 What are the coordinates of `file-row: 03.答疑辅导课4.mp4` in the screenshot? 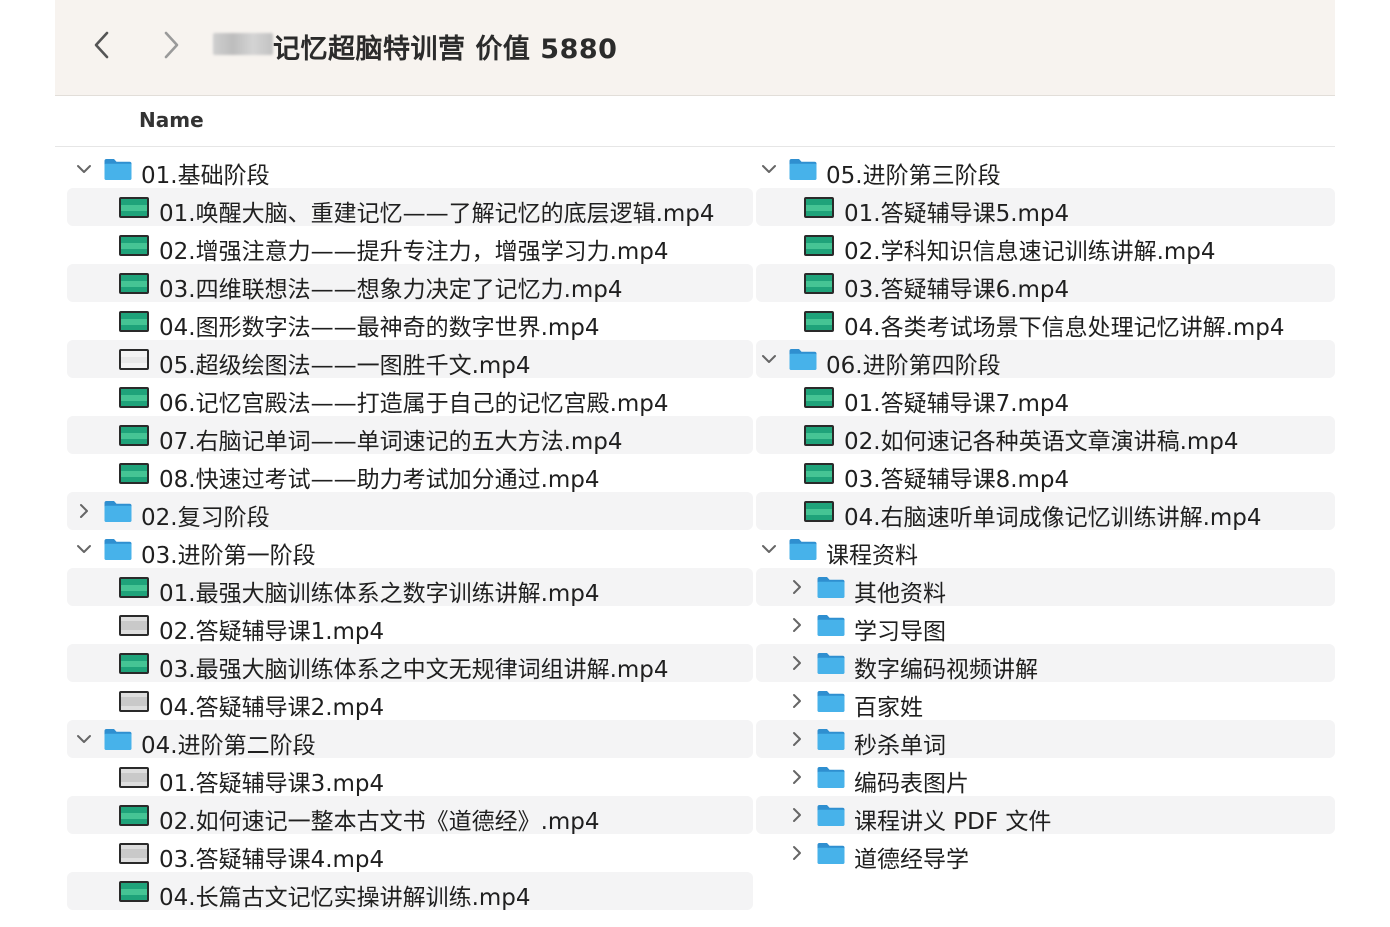 It's located at (410, 853).